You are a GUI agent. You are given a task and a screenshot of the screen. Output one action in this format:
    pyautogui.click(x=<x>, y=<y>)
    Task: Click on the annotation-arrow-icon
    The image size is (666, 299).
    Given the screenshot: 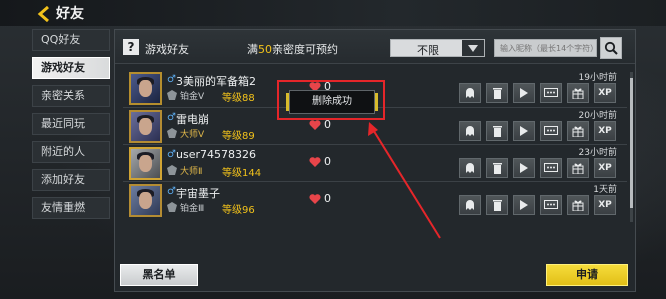 What is the action you would take?
    pyautogui.click(x=404, y=180)
    